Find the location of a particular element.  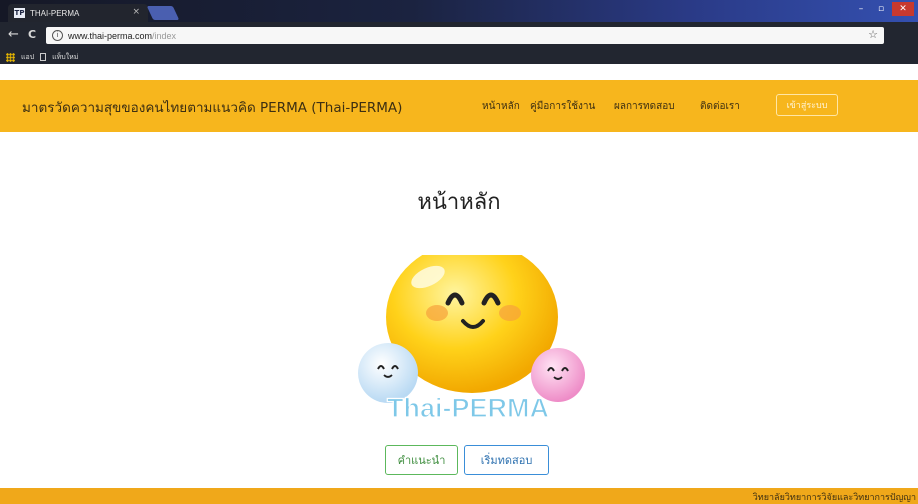

nav-link-contact: ติดต่อเรา is located at coordinates (720, 106).